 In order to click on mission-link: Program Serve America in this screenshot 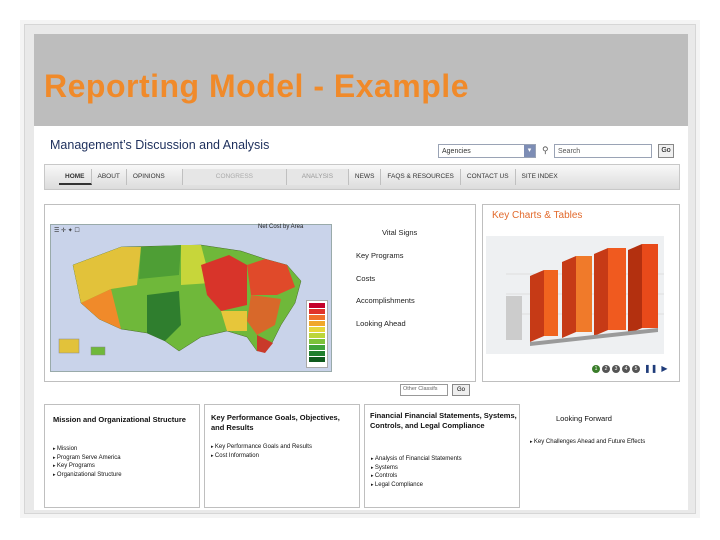, I will do `click(87, 458)`.